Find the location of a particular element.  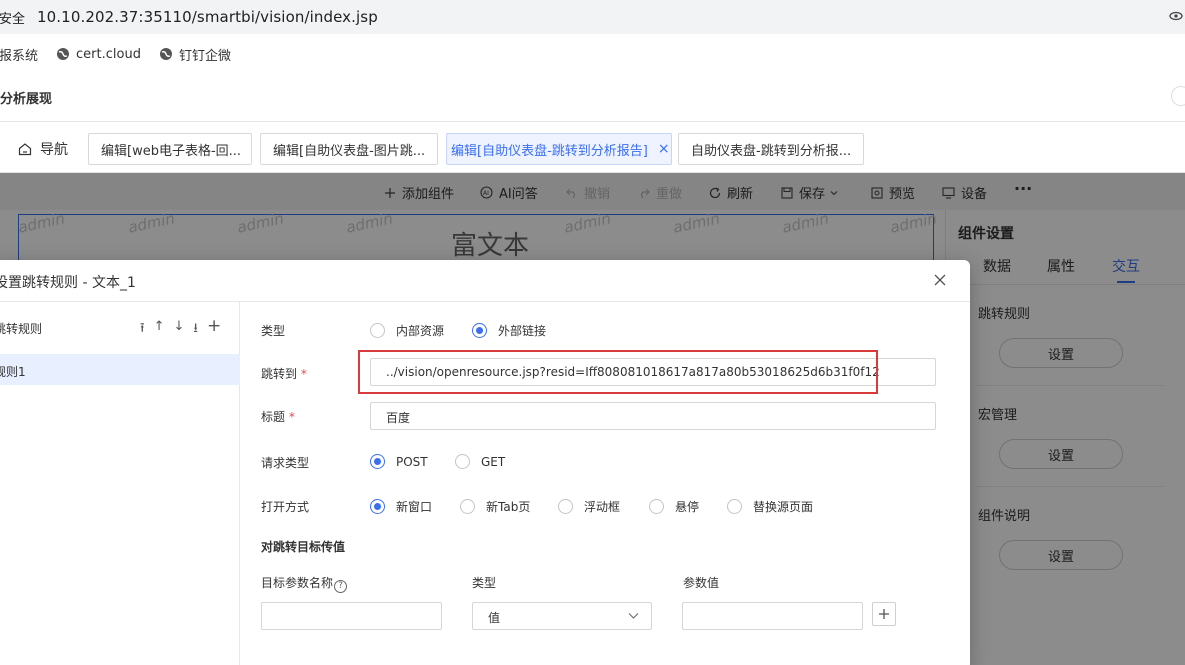

close-icon: × is located at coordinates (664, 149).